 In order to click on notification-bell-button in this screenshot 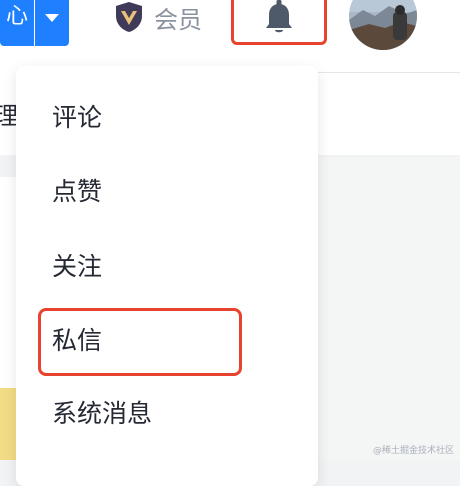, I will do `click(279, 22)`.